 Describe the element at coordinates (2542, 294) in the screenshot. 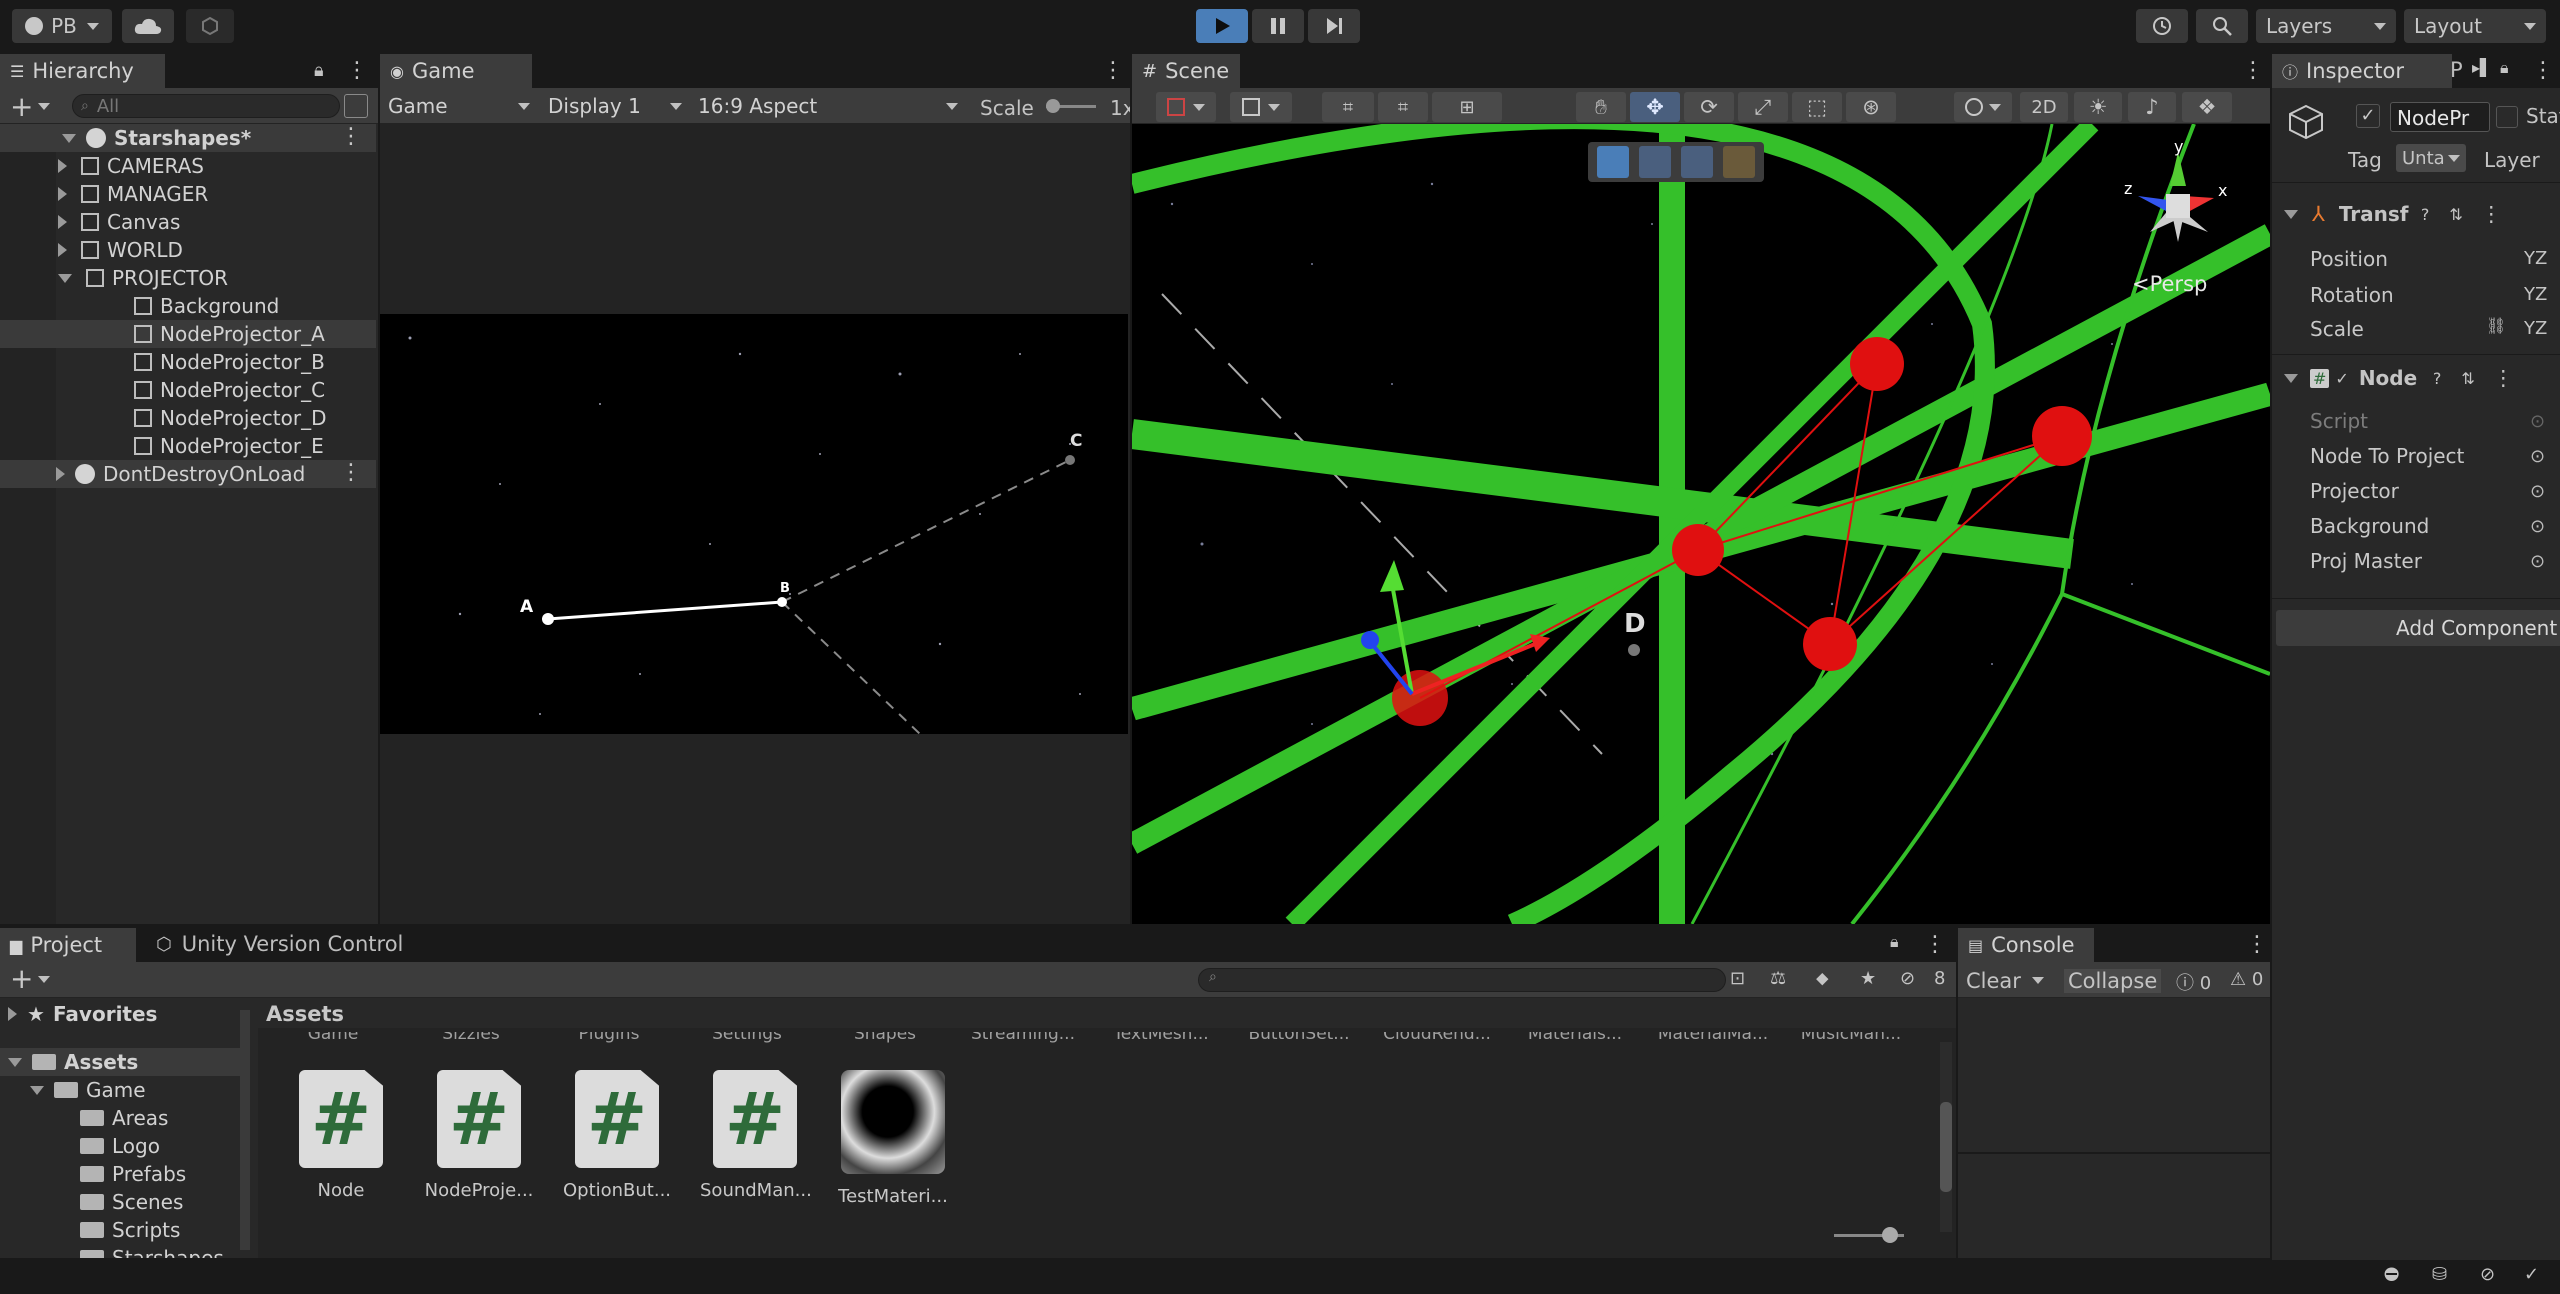

I see `rotation-xyz: YZ` at that location.